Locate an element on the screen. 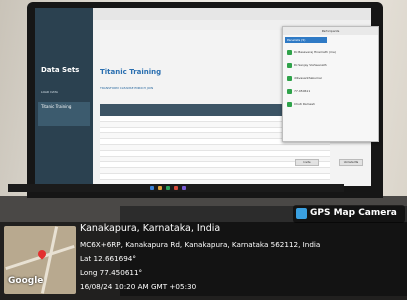 The height and width of the screenshot is (300, 407). panel-title: Participants is located at coordinates (330, 31).